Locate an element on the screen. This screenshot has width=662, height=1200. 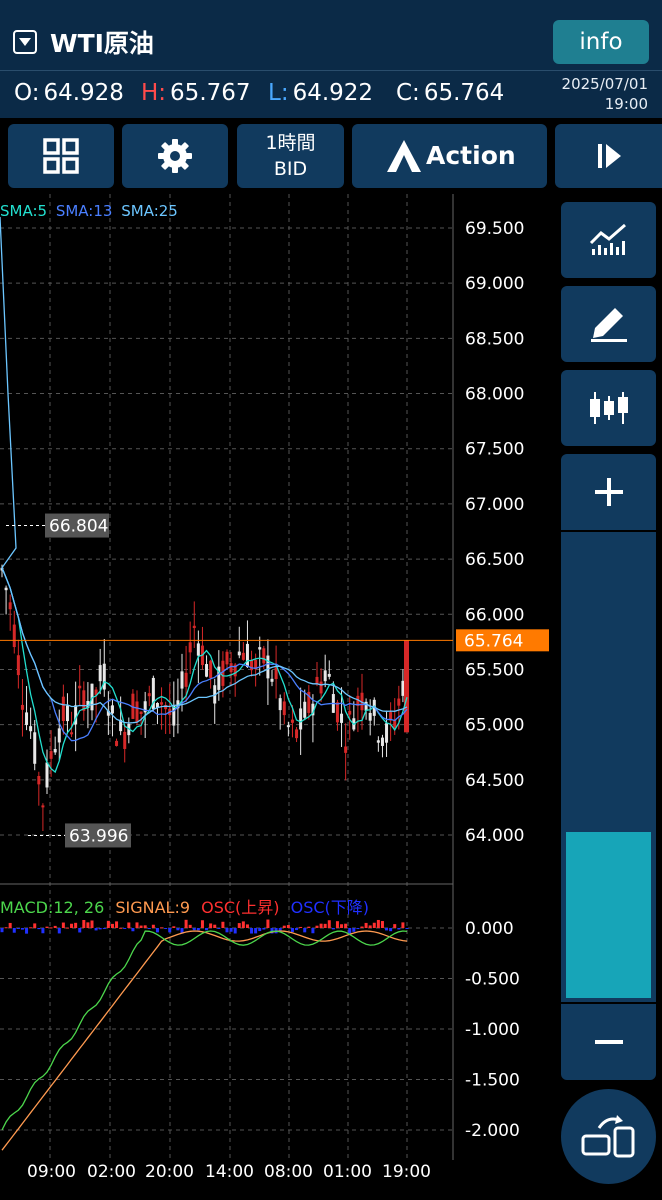
osc-up-label: OSC(上昇) is located at coordinates (240, 907).